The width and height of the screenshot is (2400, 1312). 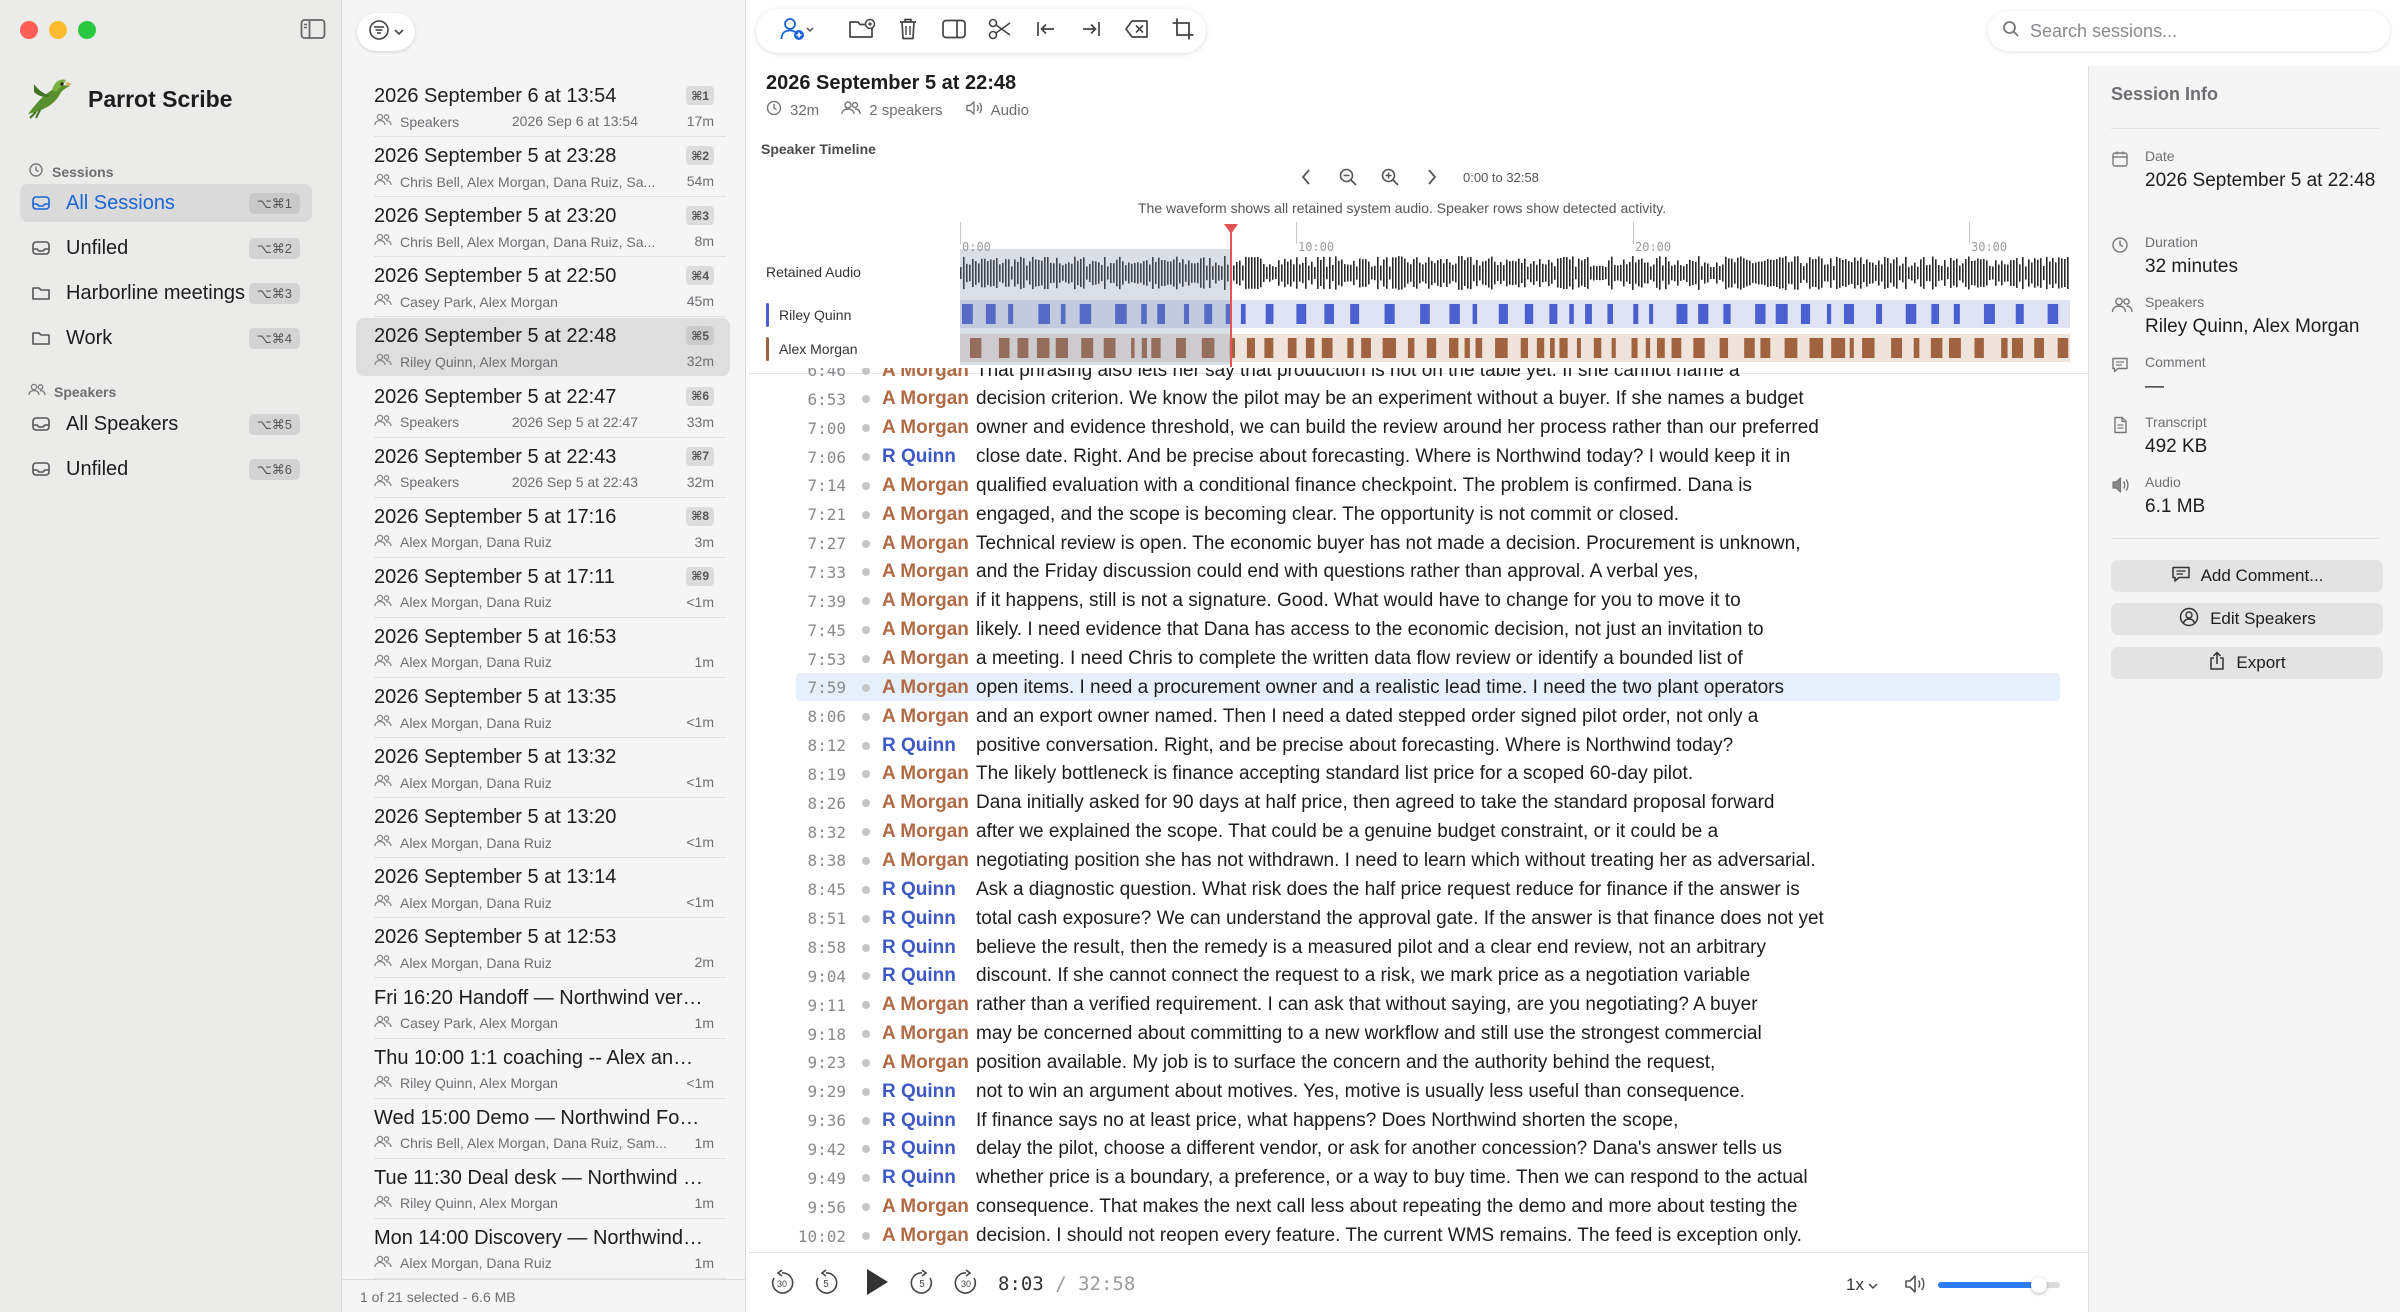 I want to click on export-button: Export, so click(x=2247, y=663).